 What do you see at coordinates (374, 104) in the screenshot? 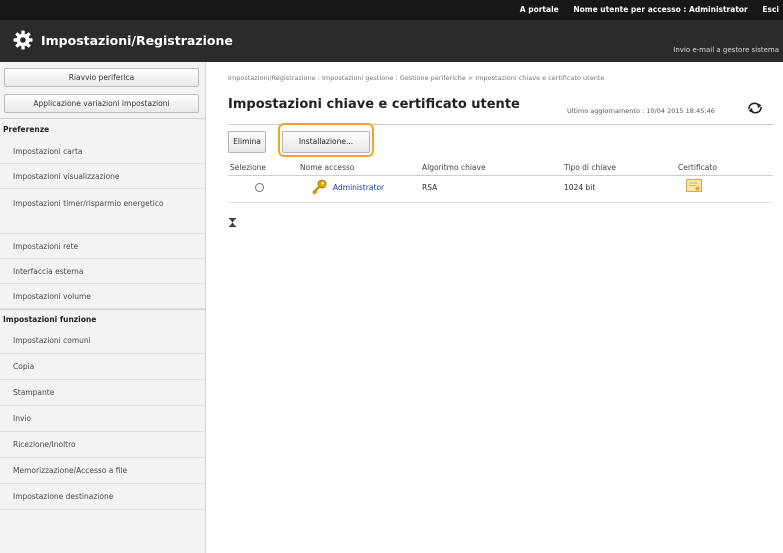
I see `page-title: Impostazioni chiave e certificato utente` at bounding box center [374, 104].